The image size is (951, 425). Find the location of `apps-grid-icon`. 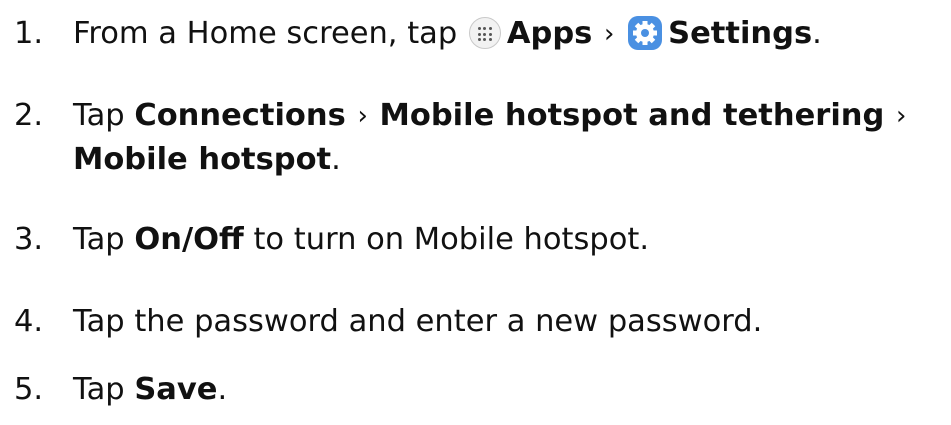

apps-grid-icon is located at coordinates (484, 33).